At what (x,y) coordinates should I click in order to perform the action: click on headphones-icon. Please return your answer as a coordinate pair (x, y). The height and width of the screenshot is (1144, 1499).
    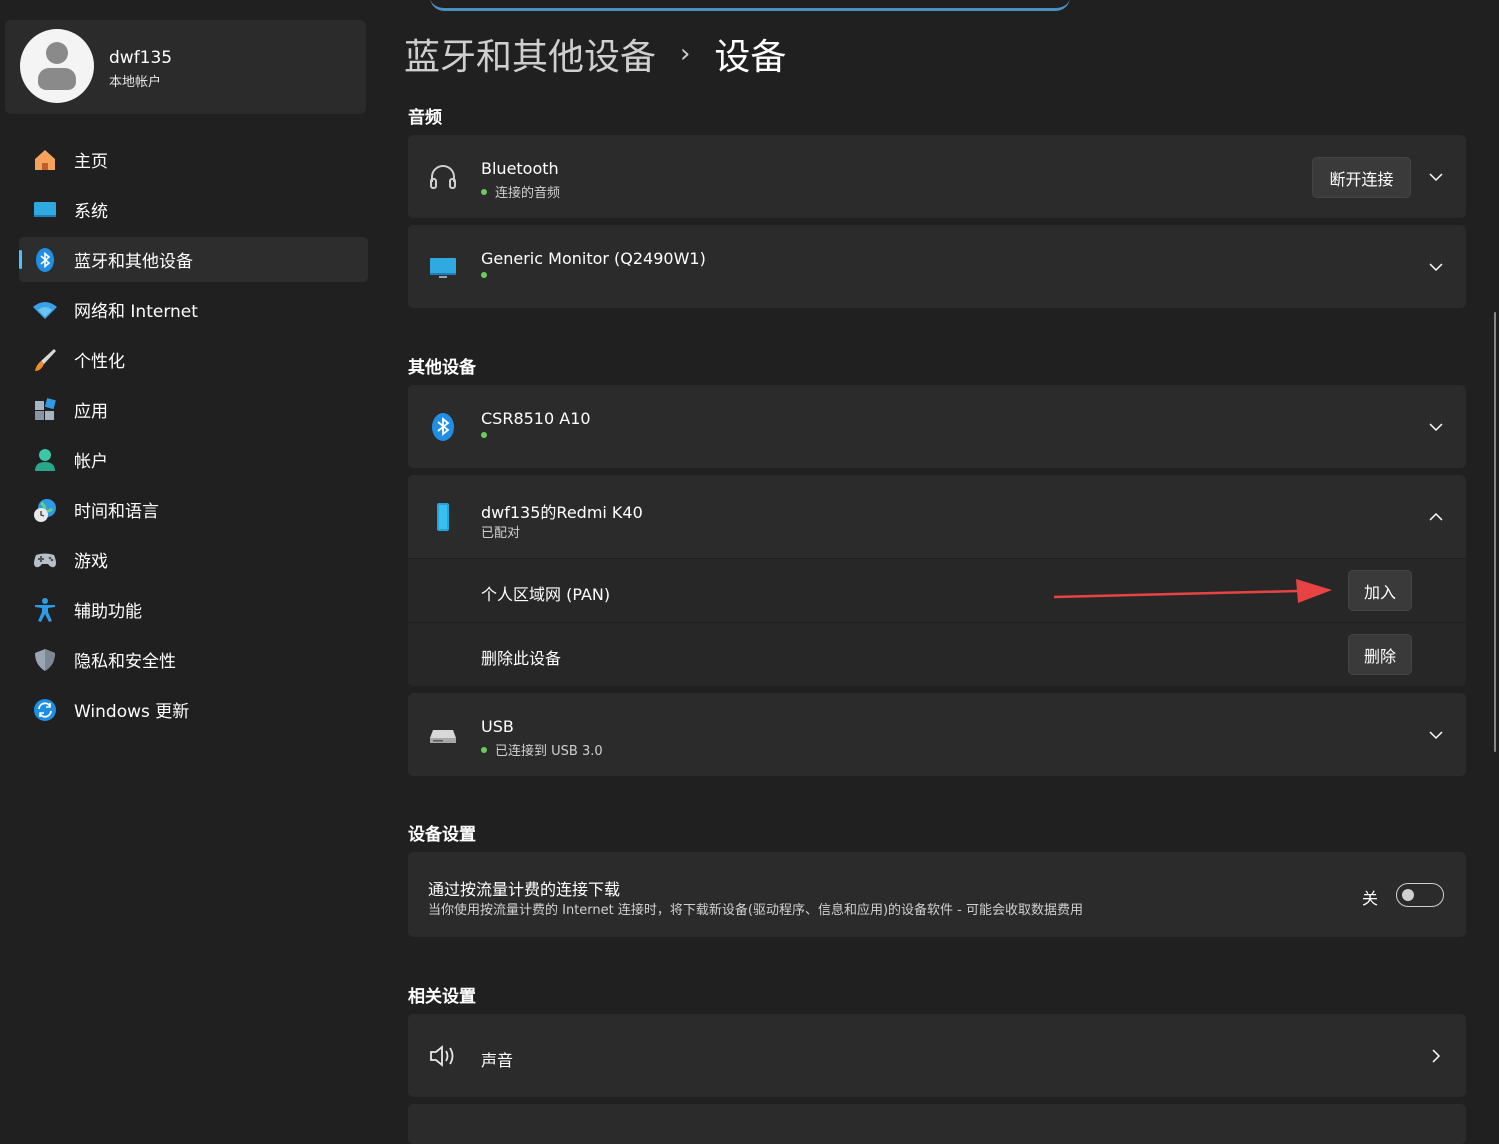
    Looking at the image, I should click on (443, 177).